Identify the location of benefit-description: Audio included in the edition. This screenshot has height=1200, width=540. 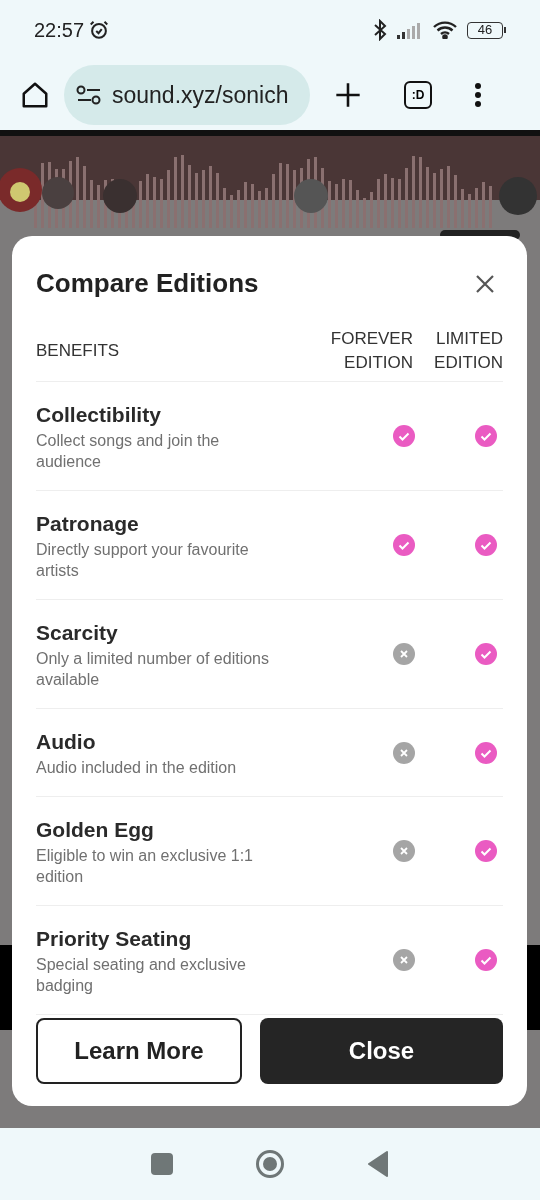
(137, 768).